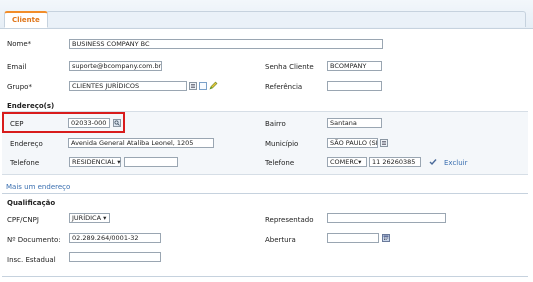  Describe the element at coordinates (284, 87) in the screenshot. I see `referencia-label: Referência` at that location.